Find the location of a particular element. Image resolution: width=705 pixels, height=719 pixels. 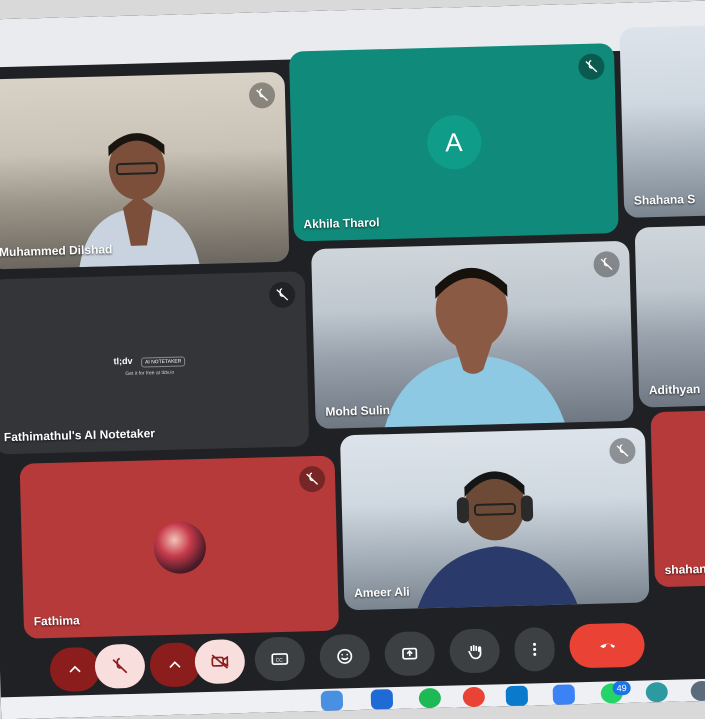

mic-toggle-button is located at coordinates (120, 666).